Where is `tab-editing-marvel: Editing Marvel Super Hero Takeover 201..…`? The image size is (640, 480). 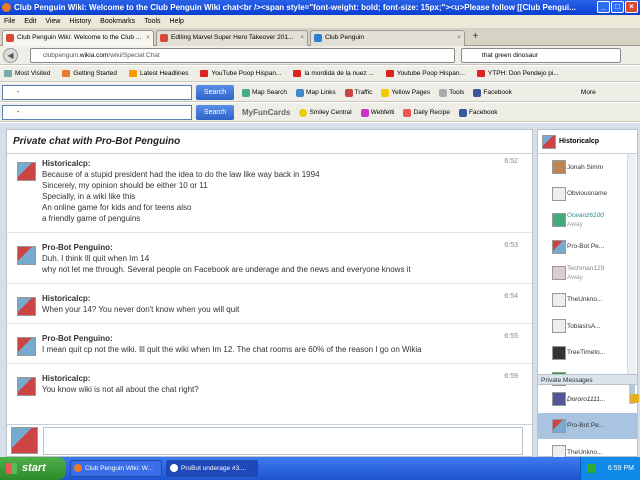
tab-editing-marvel: Editing Marvel Super Hero Takeover 201..… is located at coordinates (232, 38).